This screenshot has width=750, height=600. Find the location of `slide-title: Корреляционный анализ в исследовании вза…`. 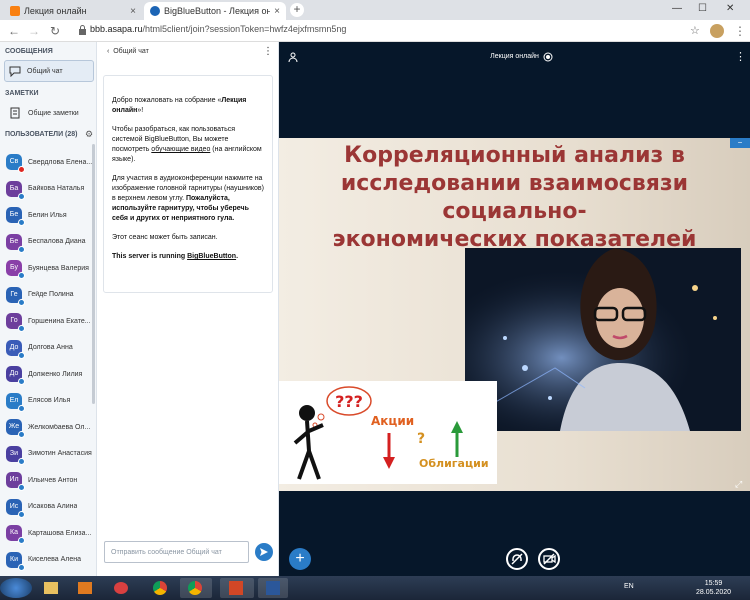

slide-title: Корреляционный анализ в исследовании вза… is located at coordinates (514, 197).